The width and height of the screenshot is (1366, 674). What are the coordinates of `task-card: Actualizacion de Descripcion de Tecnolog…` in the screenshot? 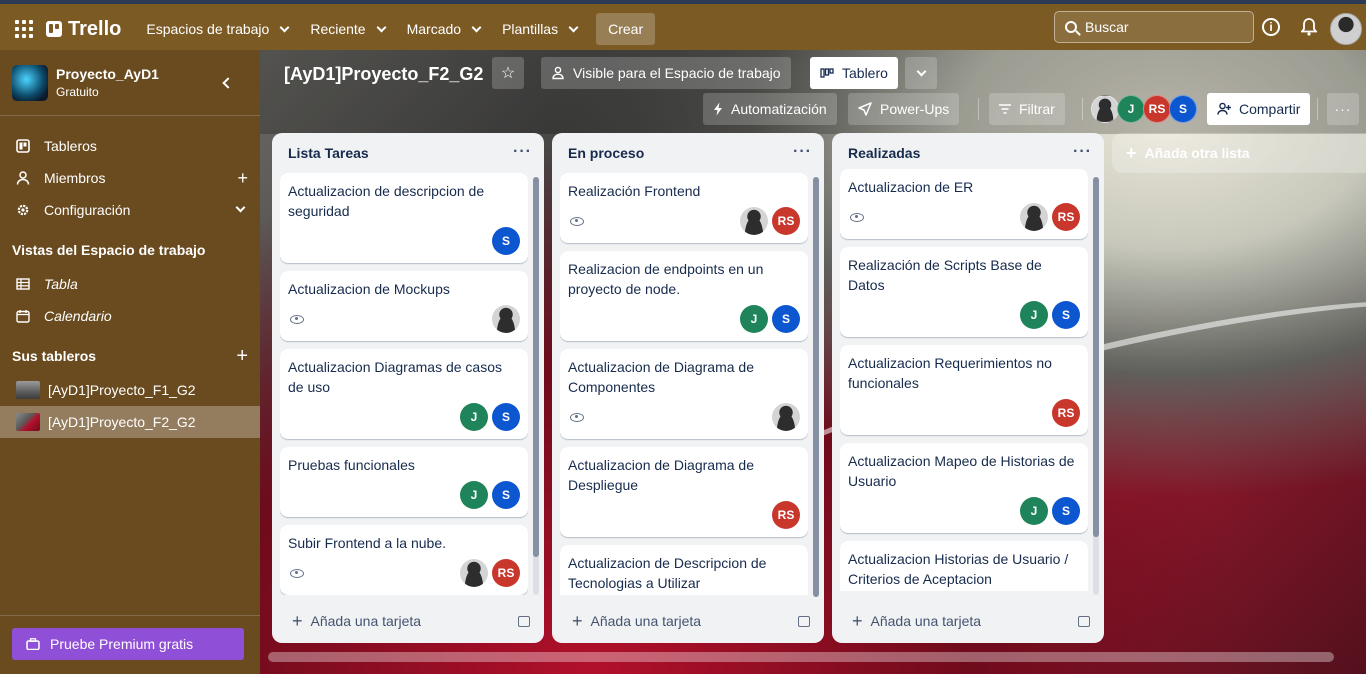 It's located at (684, 570).